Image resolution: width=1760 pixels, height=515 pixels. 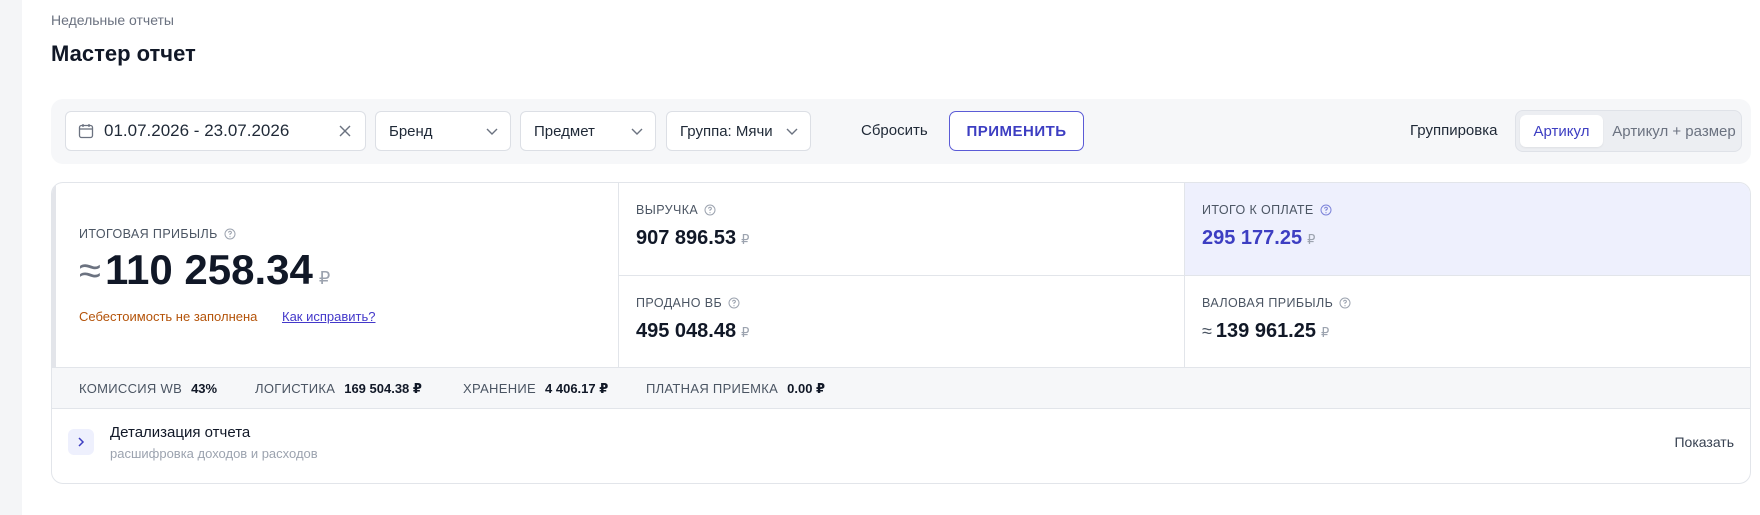 I want to click on detail-subtitle: расшифровка доходов и расходов, so click(x=214, y=453).